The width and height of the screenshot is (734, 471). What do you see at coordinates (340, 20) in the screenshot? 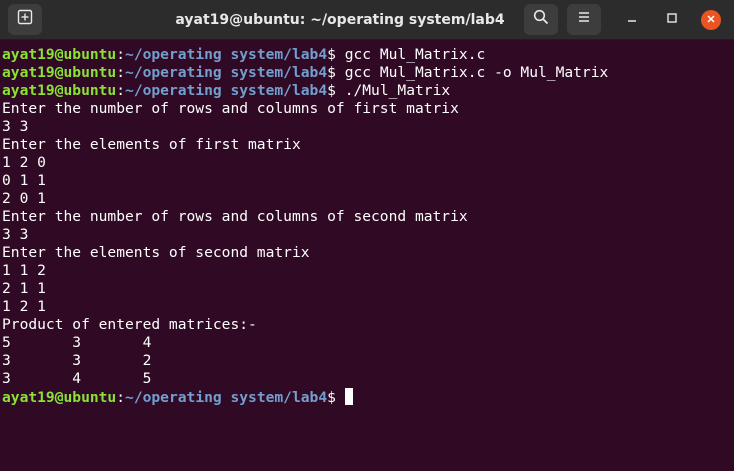
I see `window-title: ayat19@ubuntu: ~/operating system/lab4` at bounding box center [340, 20].